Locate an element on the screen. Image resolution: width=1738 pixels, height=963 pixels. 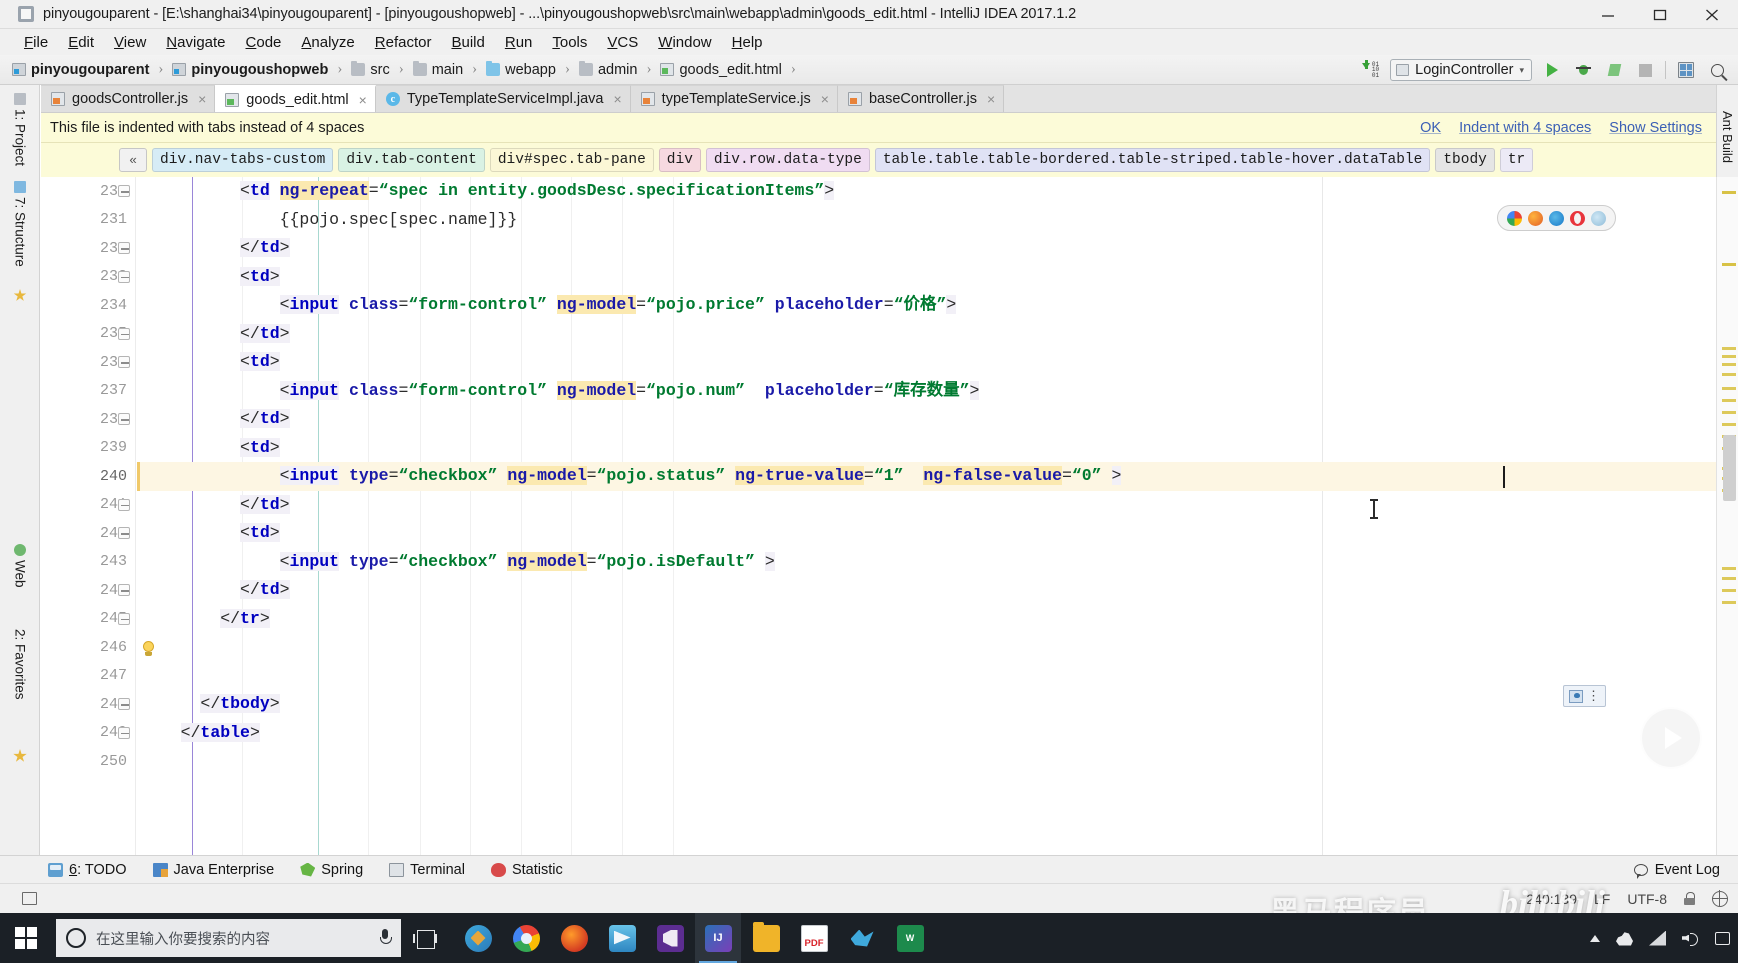
code-line: {{pojo.spec[spec.name]}} is located at coordinates (926, 220).